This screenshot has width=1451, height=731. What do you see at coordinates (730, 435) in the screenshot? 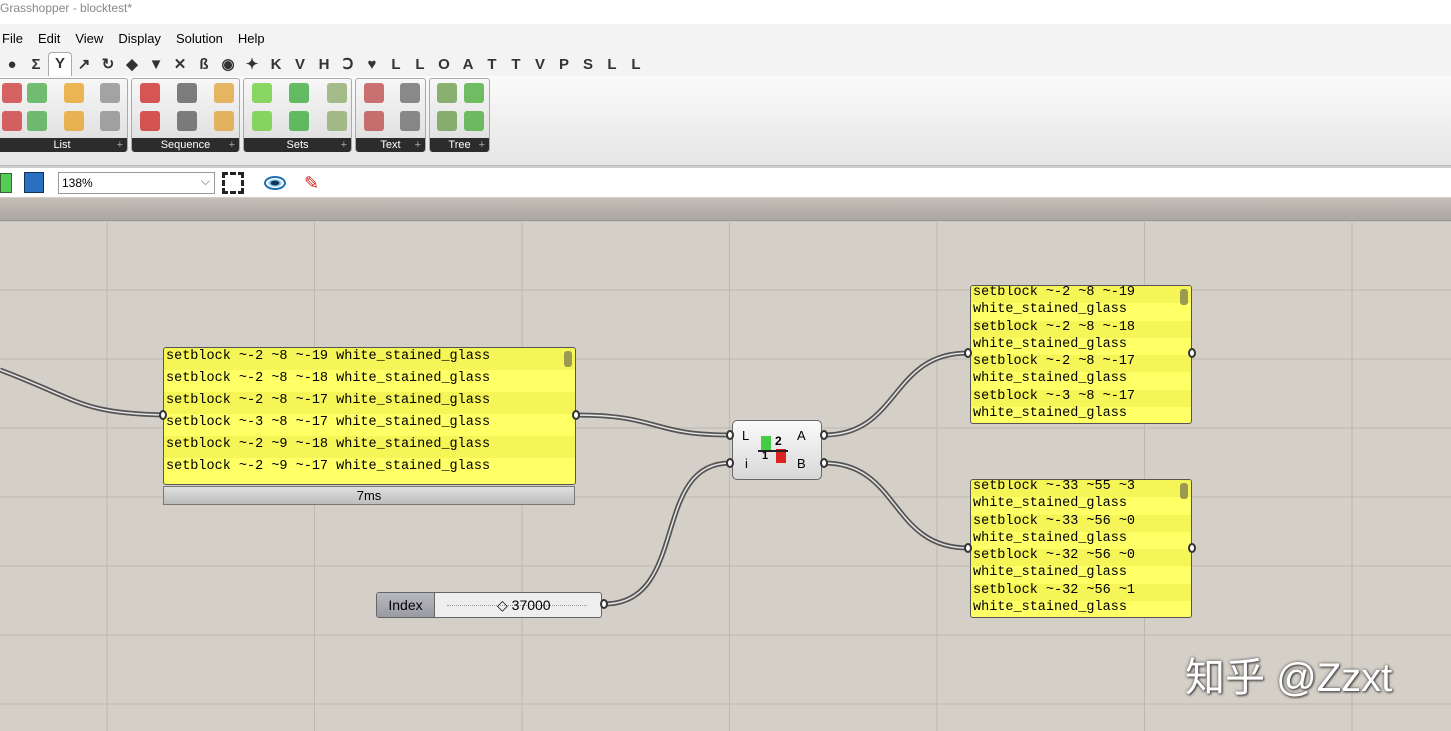
I see `grip-L` at bounding box center [730, 435].